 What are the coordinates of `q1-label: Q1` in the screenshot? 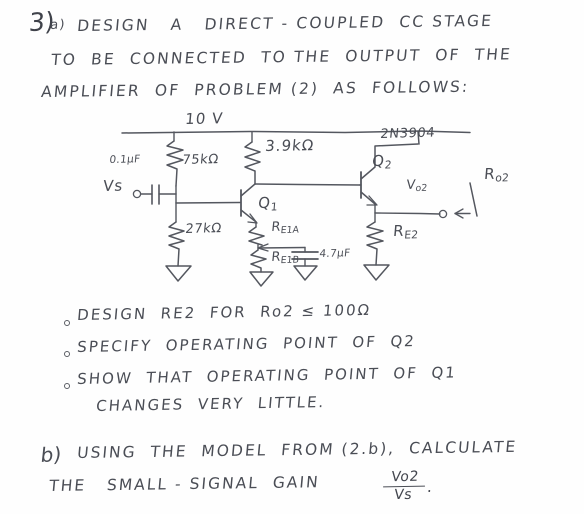 It's located at (268, 203).